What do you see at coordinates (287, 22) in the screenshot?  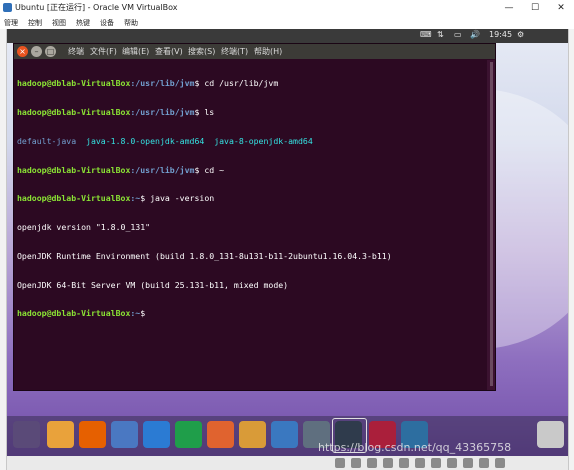 I see `vbox-menubar: 管理 控制 视图 热键 设备 帮助` at bounding box center [287, 22].